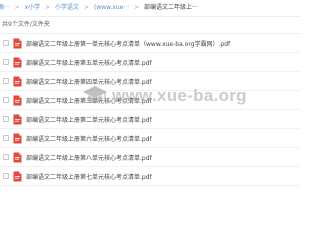 The width and height of the screenshot is (320, 240). What do you see at coordinates (26, 24) in the screenshot?
I see `file-count-text: 共9个文件/文件夹` at bounding box center [26, 24].